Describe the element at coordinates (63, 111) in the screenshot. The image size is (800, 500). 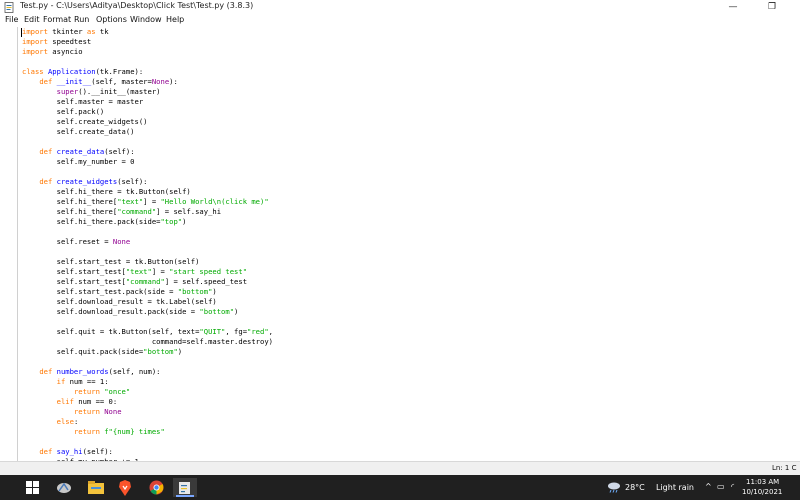
I see `code-line: self.pack()` at that location.